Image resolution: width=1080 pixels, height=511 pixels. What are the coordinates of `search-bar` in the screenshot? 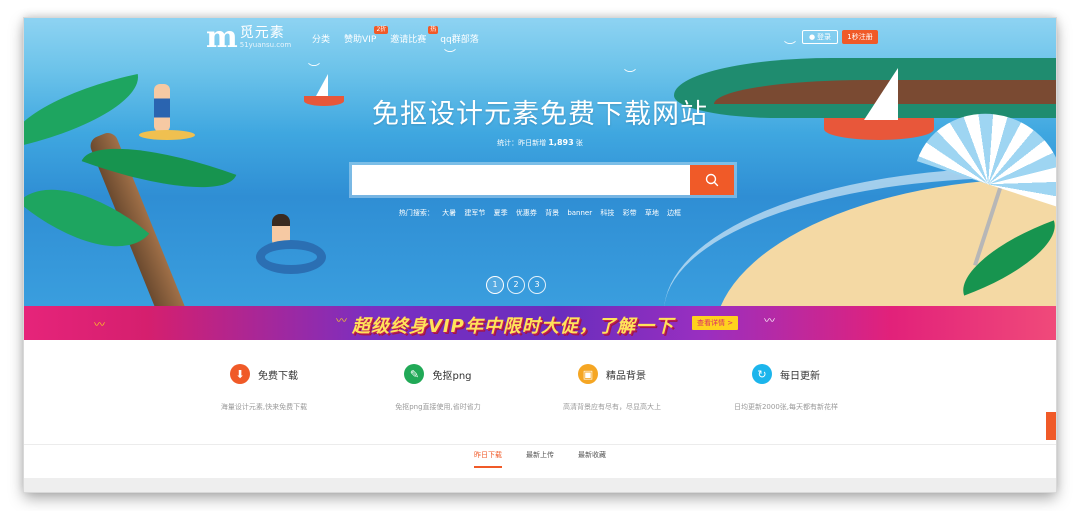 It's located at (543, 180).